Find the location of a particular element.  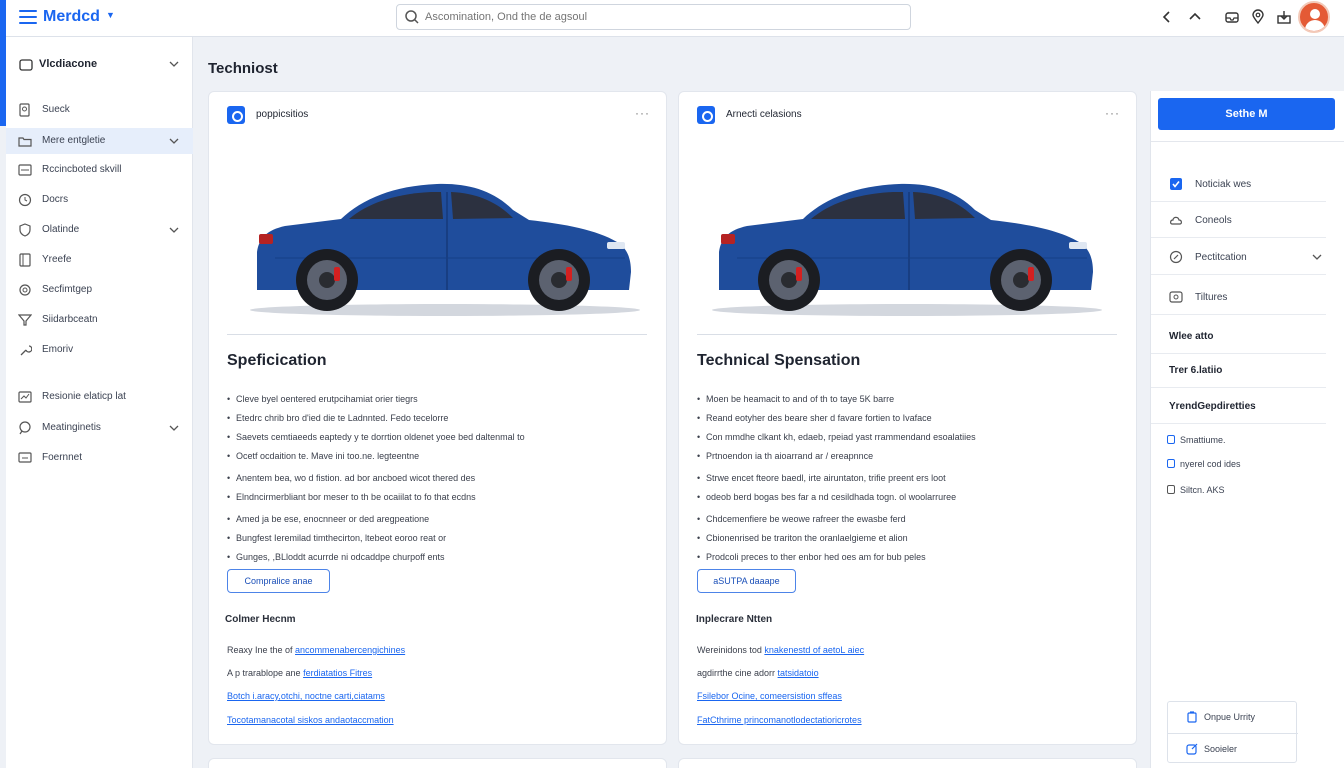

sidebar-item-sueck: Sueck is located at coordinates (99, 110).